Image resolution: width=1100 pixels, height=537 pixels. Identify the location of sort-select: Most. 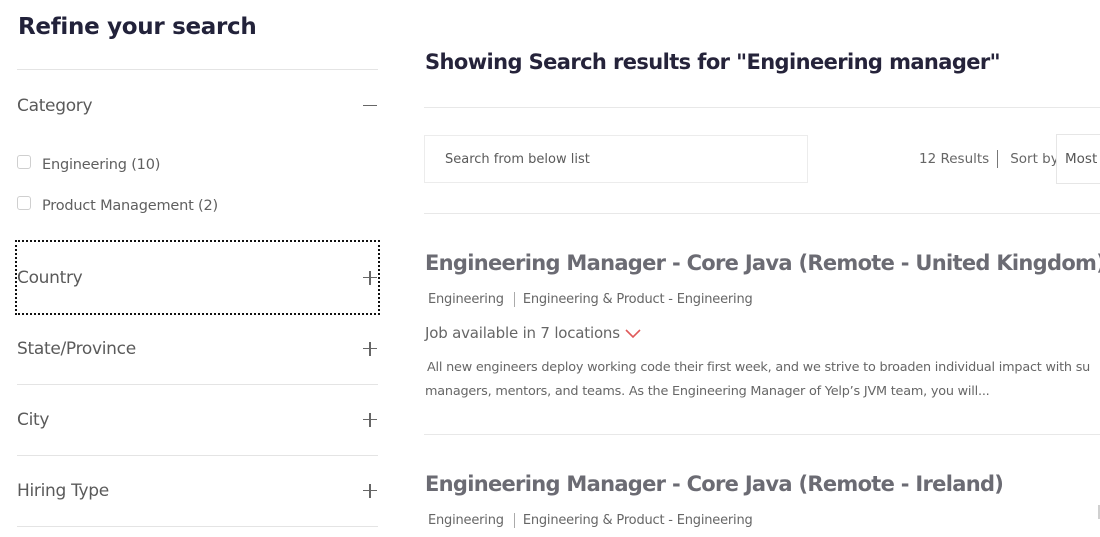
(1078, 159).